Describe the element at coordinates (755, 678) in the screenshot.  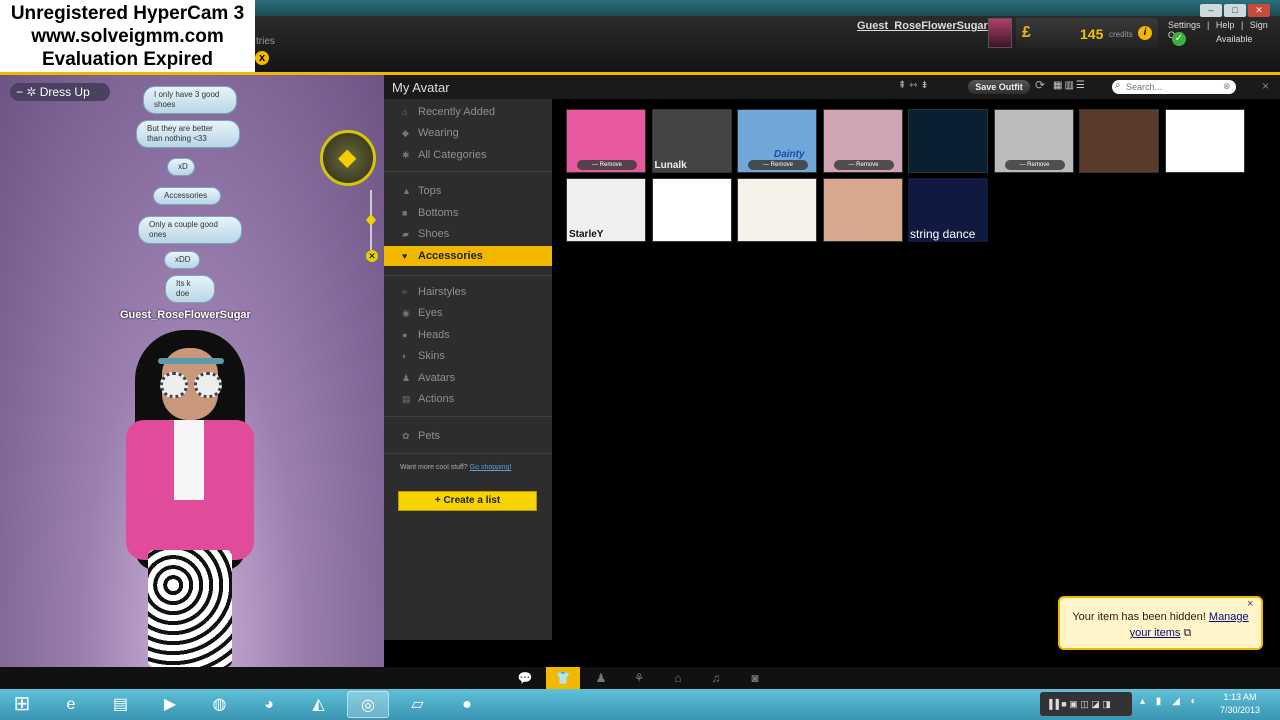
I see `camera-icon: ◙` at that location.